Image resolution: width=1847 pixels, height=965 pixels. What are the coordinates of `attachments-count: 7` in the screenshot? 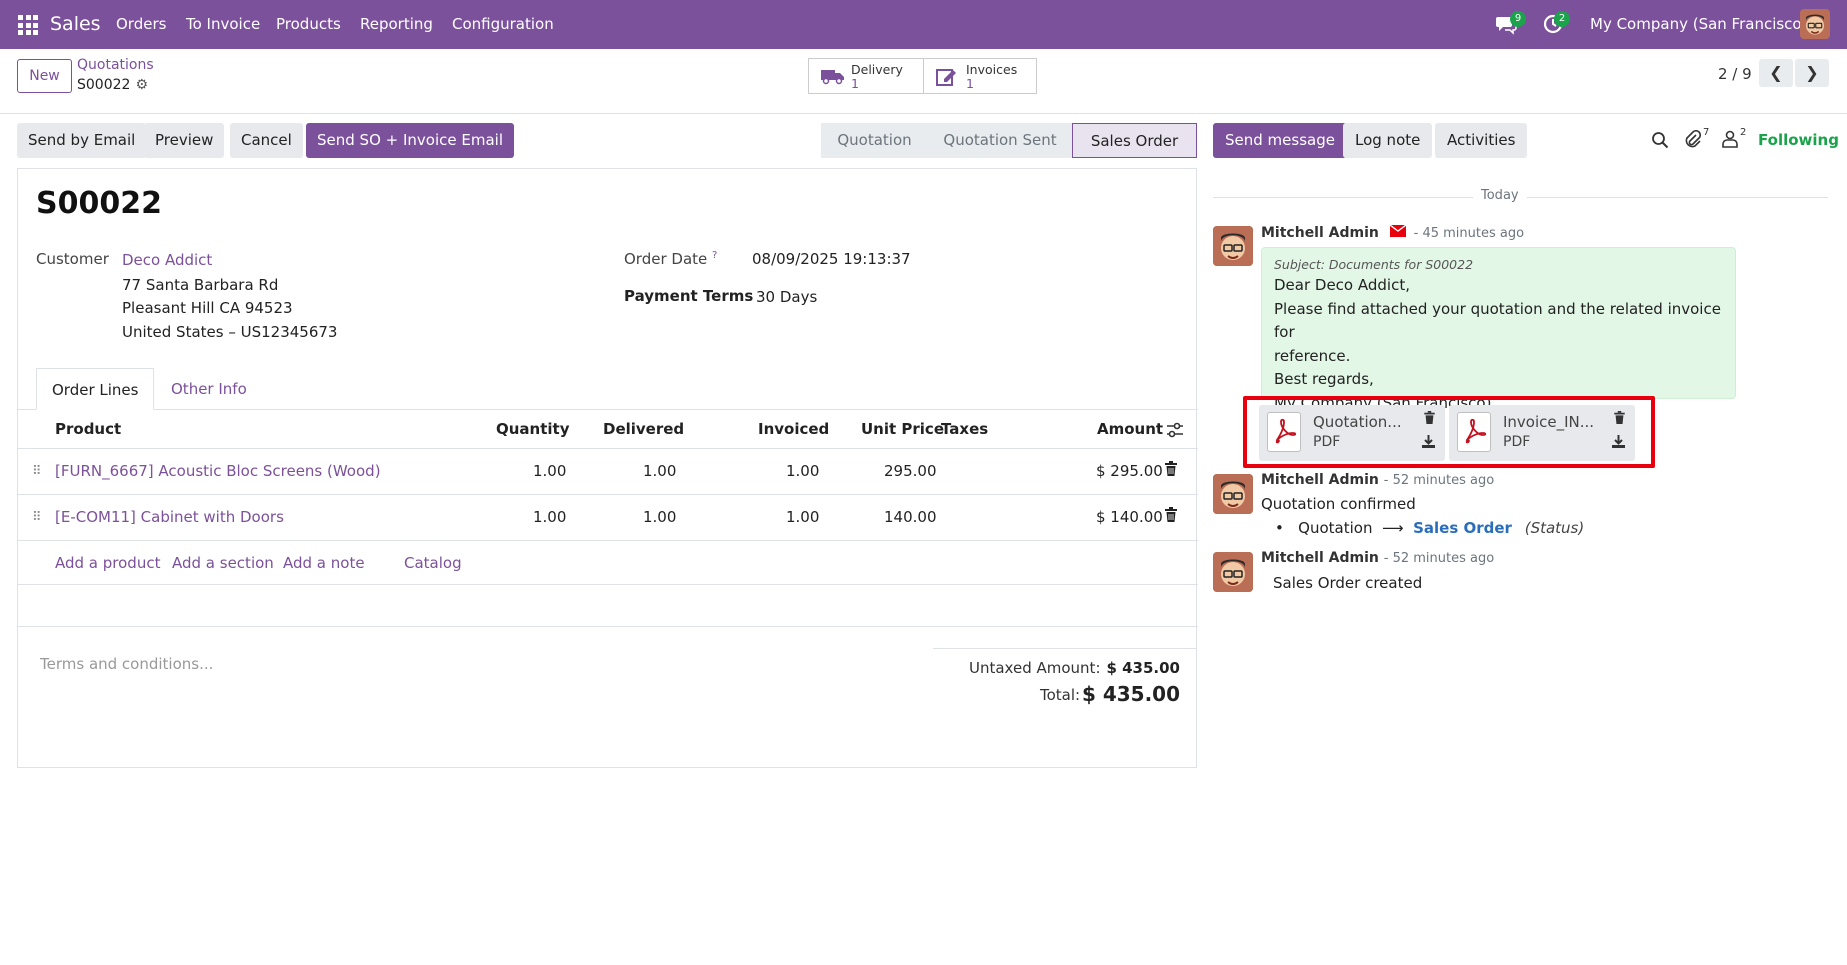 It's located at (1706, 132).